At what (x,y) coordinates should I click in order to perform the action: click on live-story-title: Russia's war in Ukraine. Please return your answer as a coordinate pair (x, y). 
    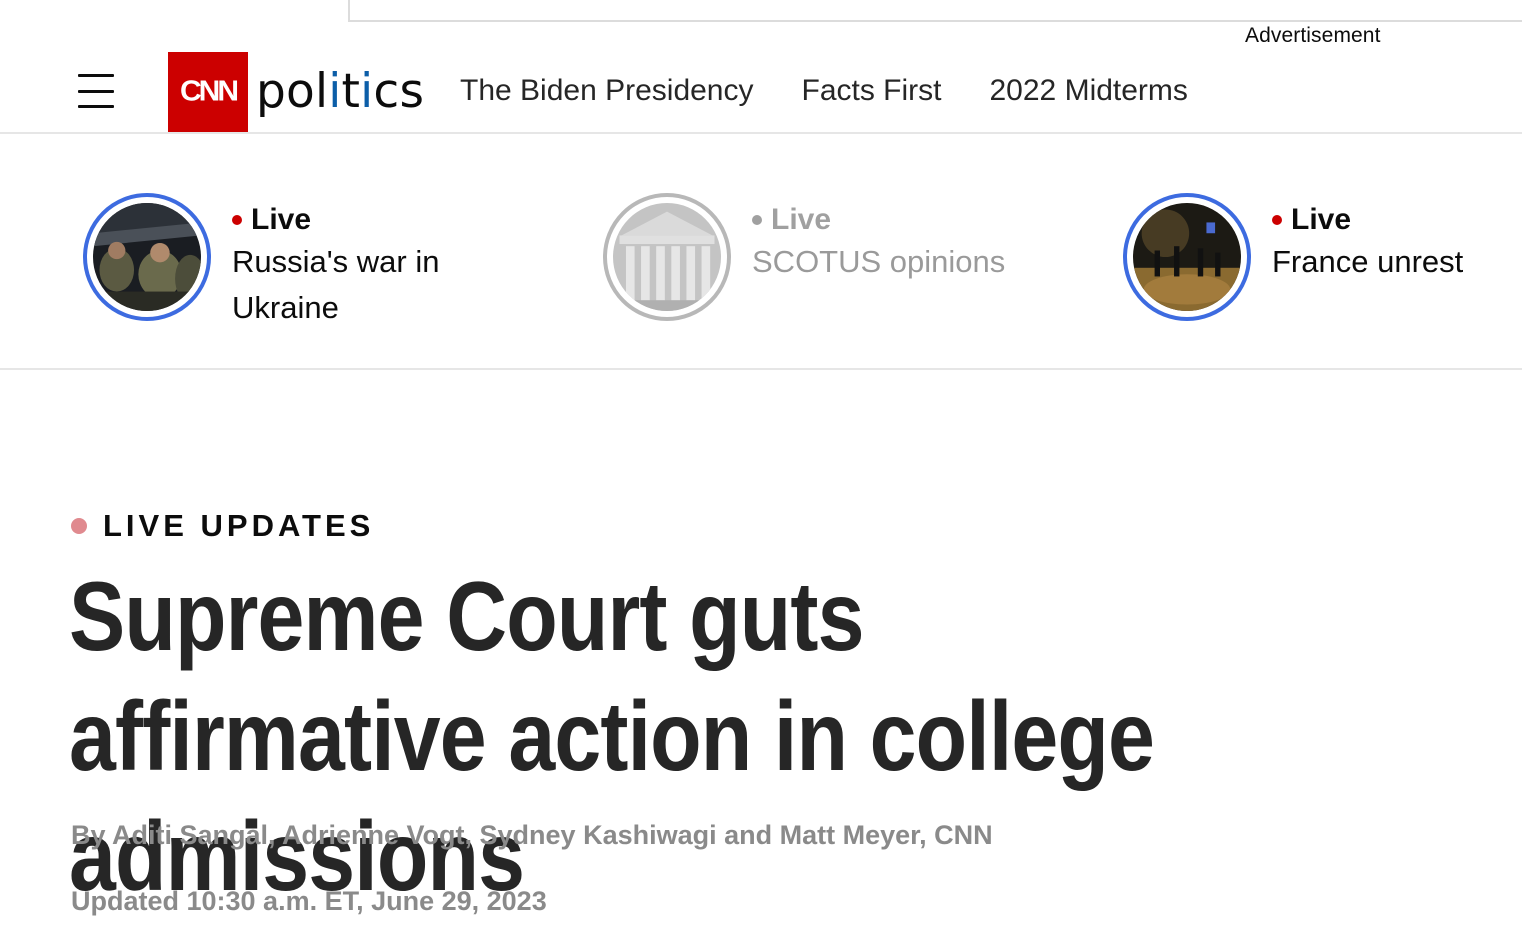
    Looking at the image, I should click on (336, 284).